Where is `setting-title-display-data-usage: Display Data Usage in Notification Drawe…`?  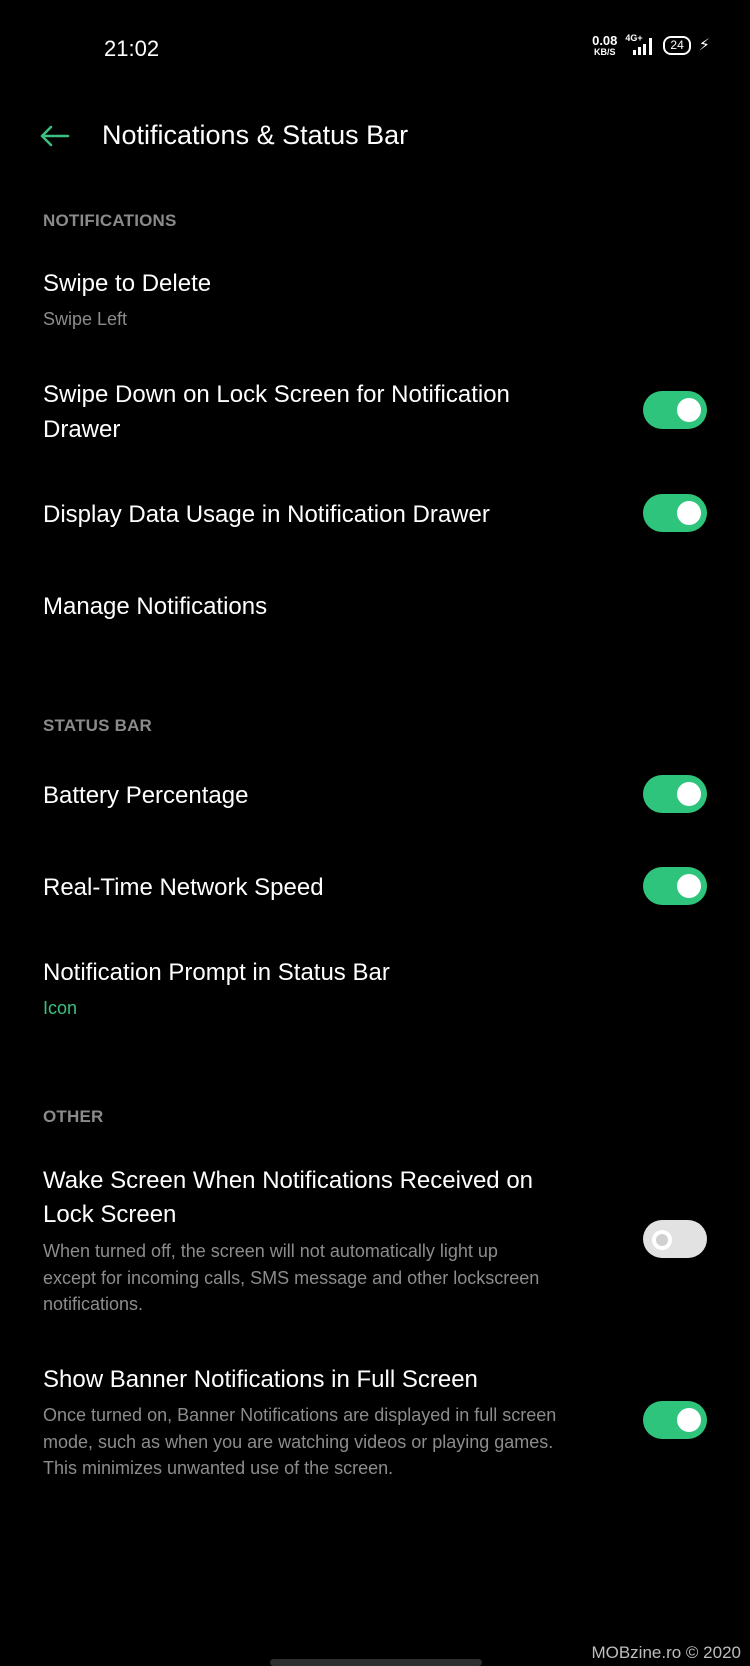
setting-title-display-data-usage: Display Data Usage in Notification Drawe… is located at coordinates (266, 514).